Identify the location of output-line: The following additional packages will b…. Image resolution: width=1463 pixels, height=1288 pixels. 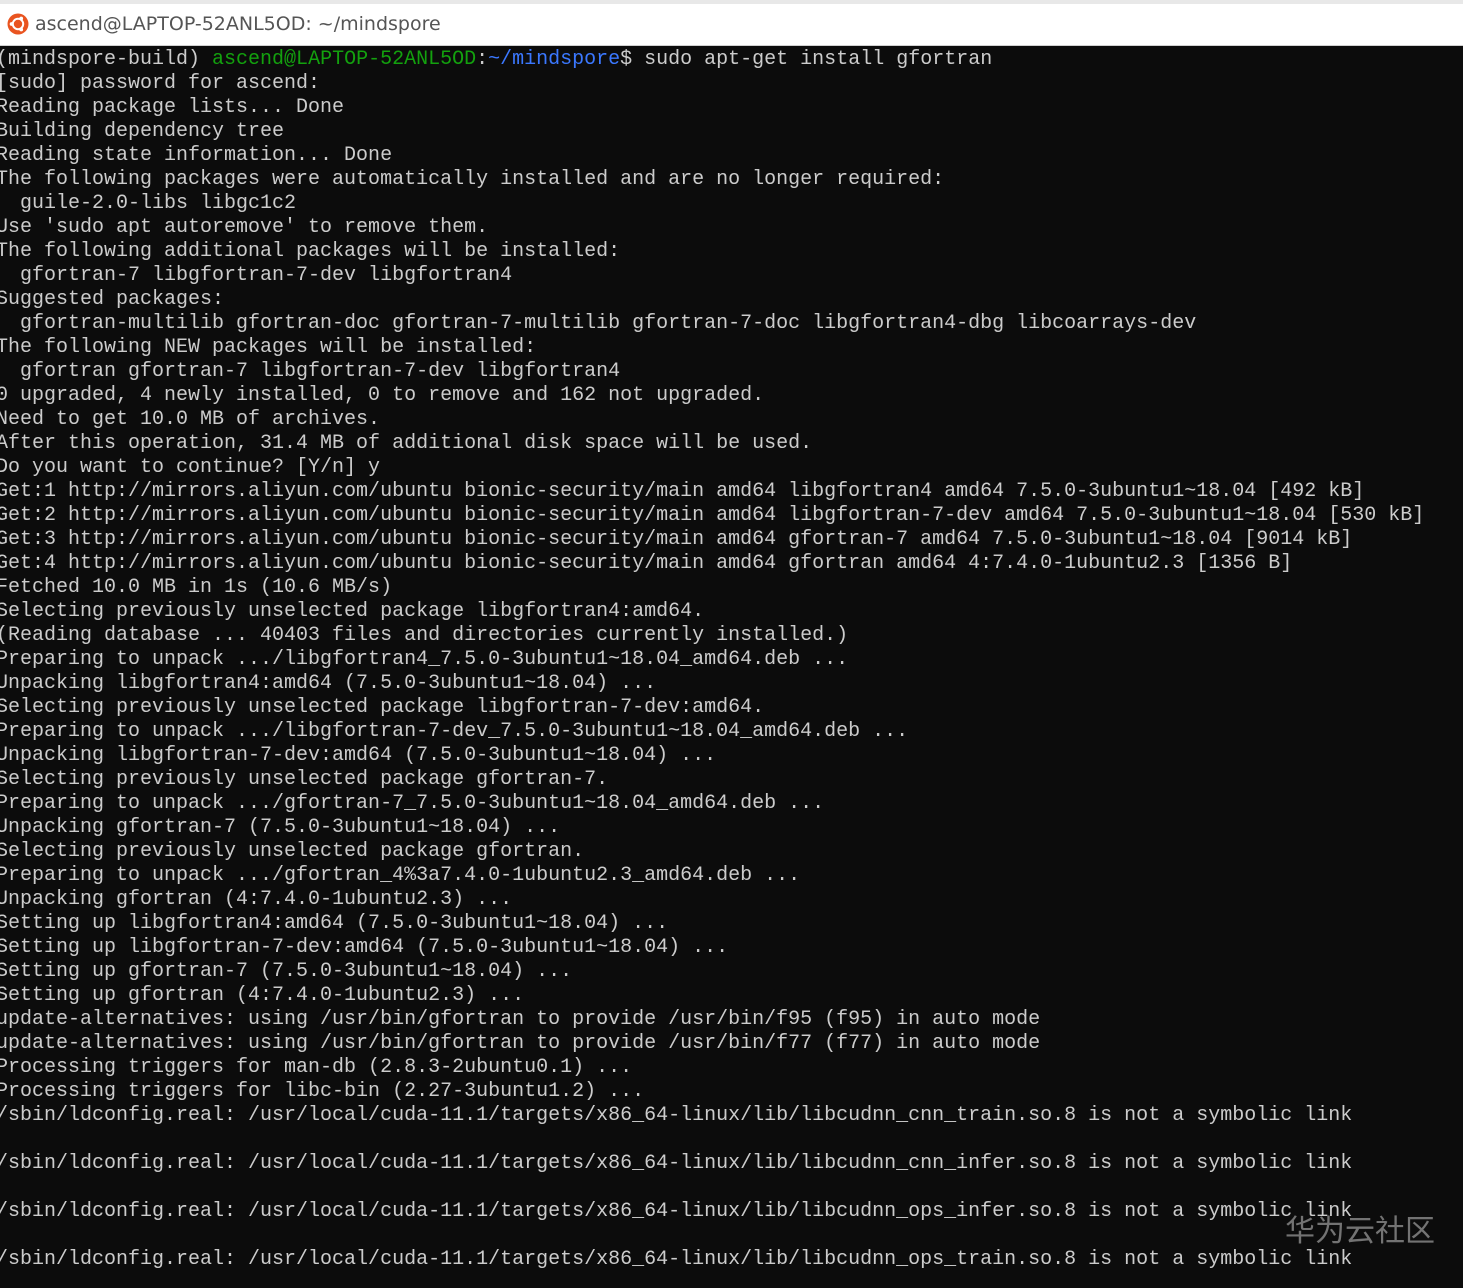
(310, 251).